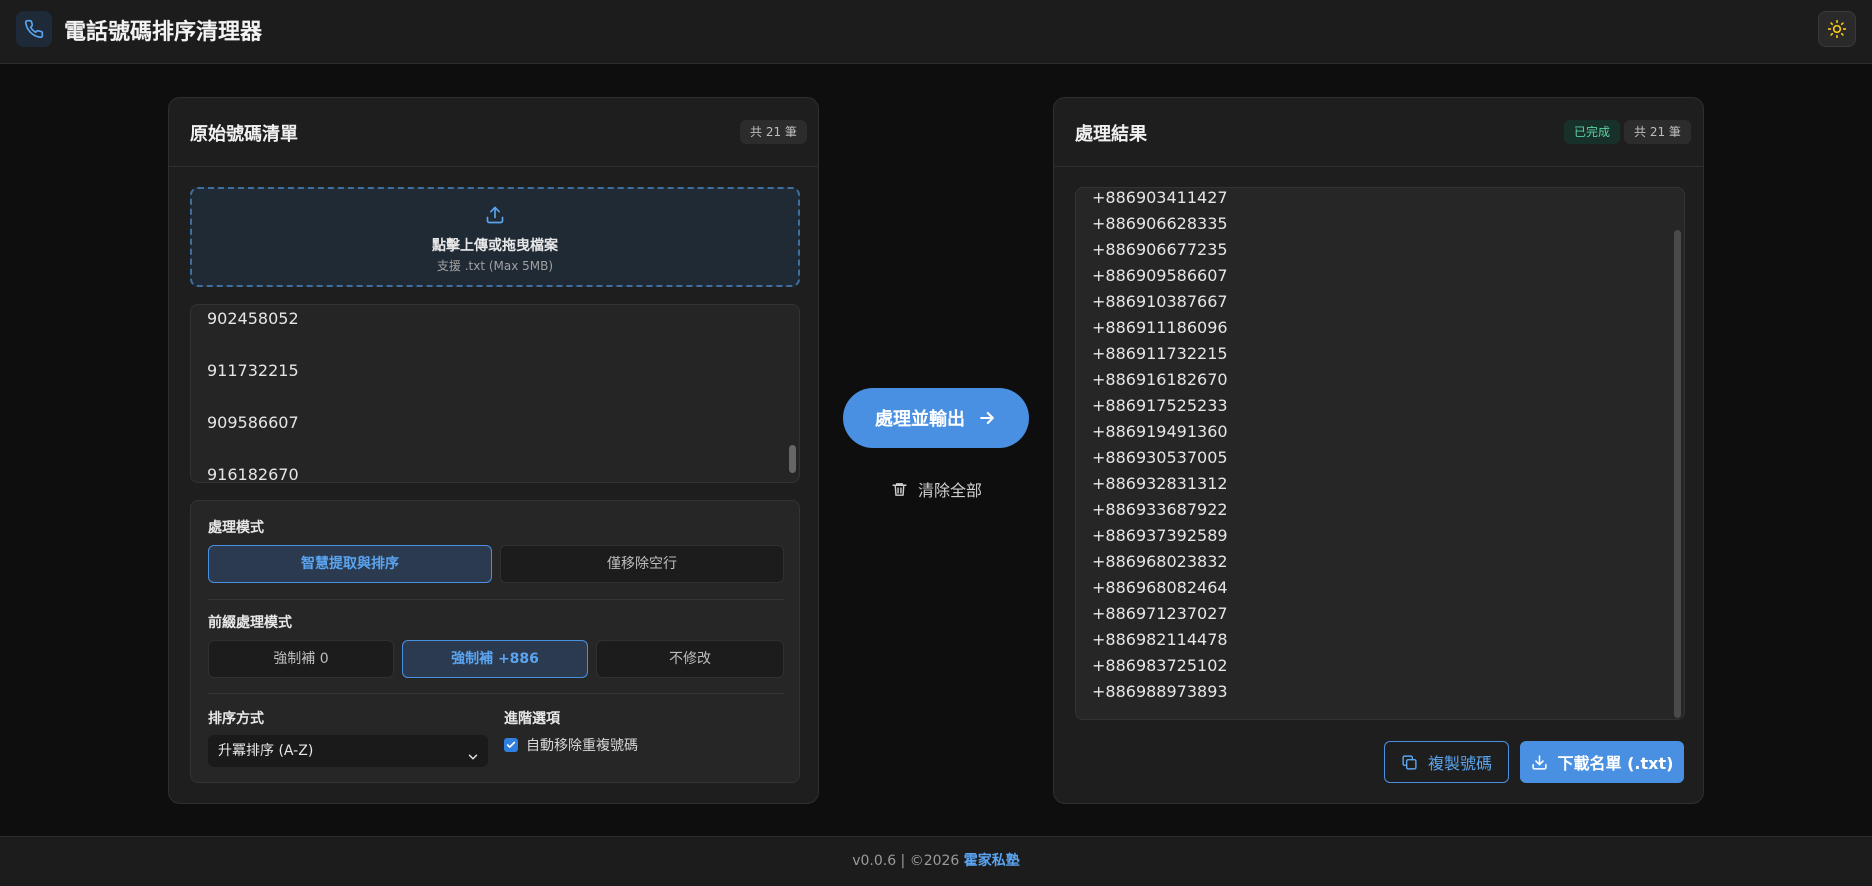 This screenshot has height=886, width=1872. What do you see at coordinates (1677, 474) in the screenshot?
I see `result-scrollbar` at bounding box center [1677, 474].